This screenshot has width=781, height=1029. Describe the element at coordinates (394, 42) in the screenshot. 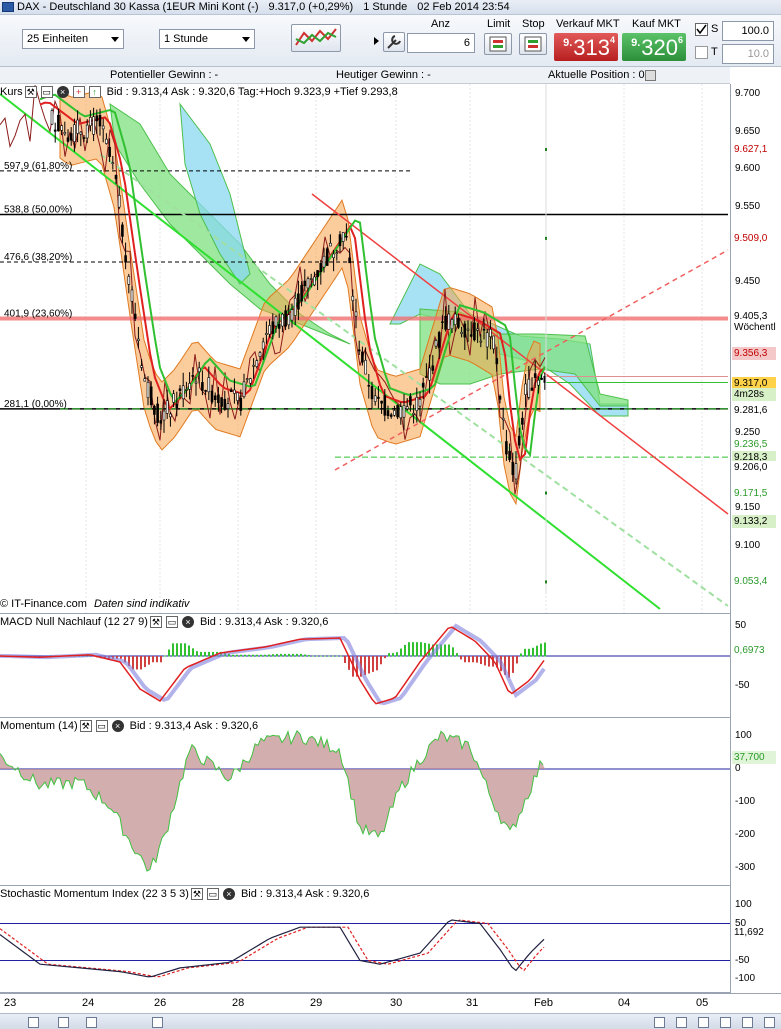

I see `wrench-button` at that location.